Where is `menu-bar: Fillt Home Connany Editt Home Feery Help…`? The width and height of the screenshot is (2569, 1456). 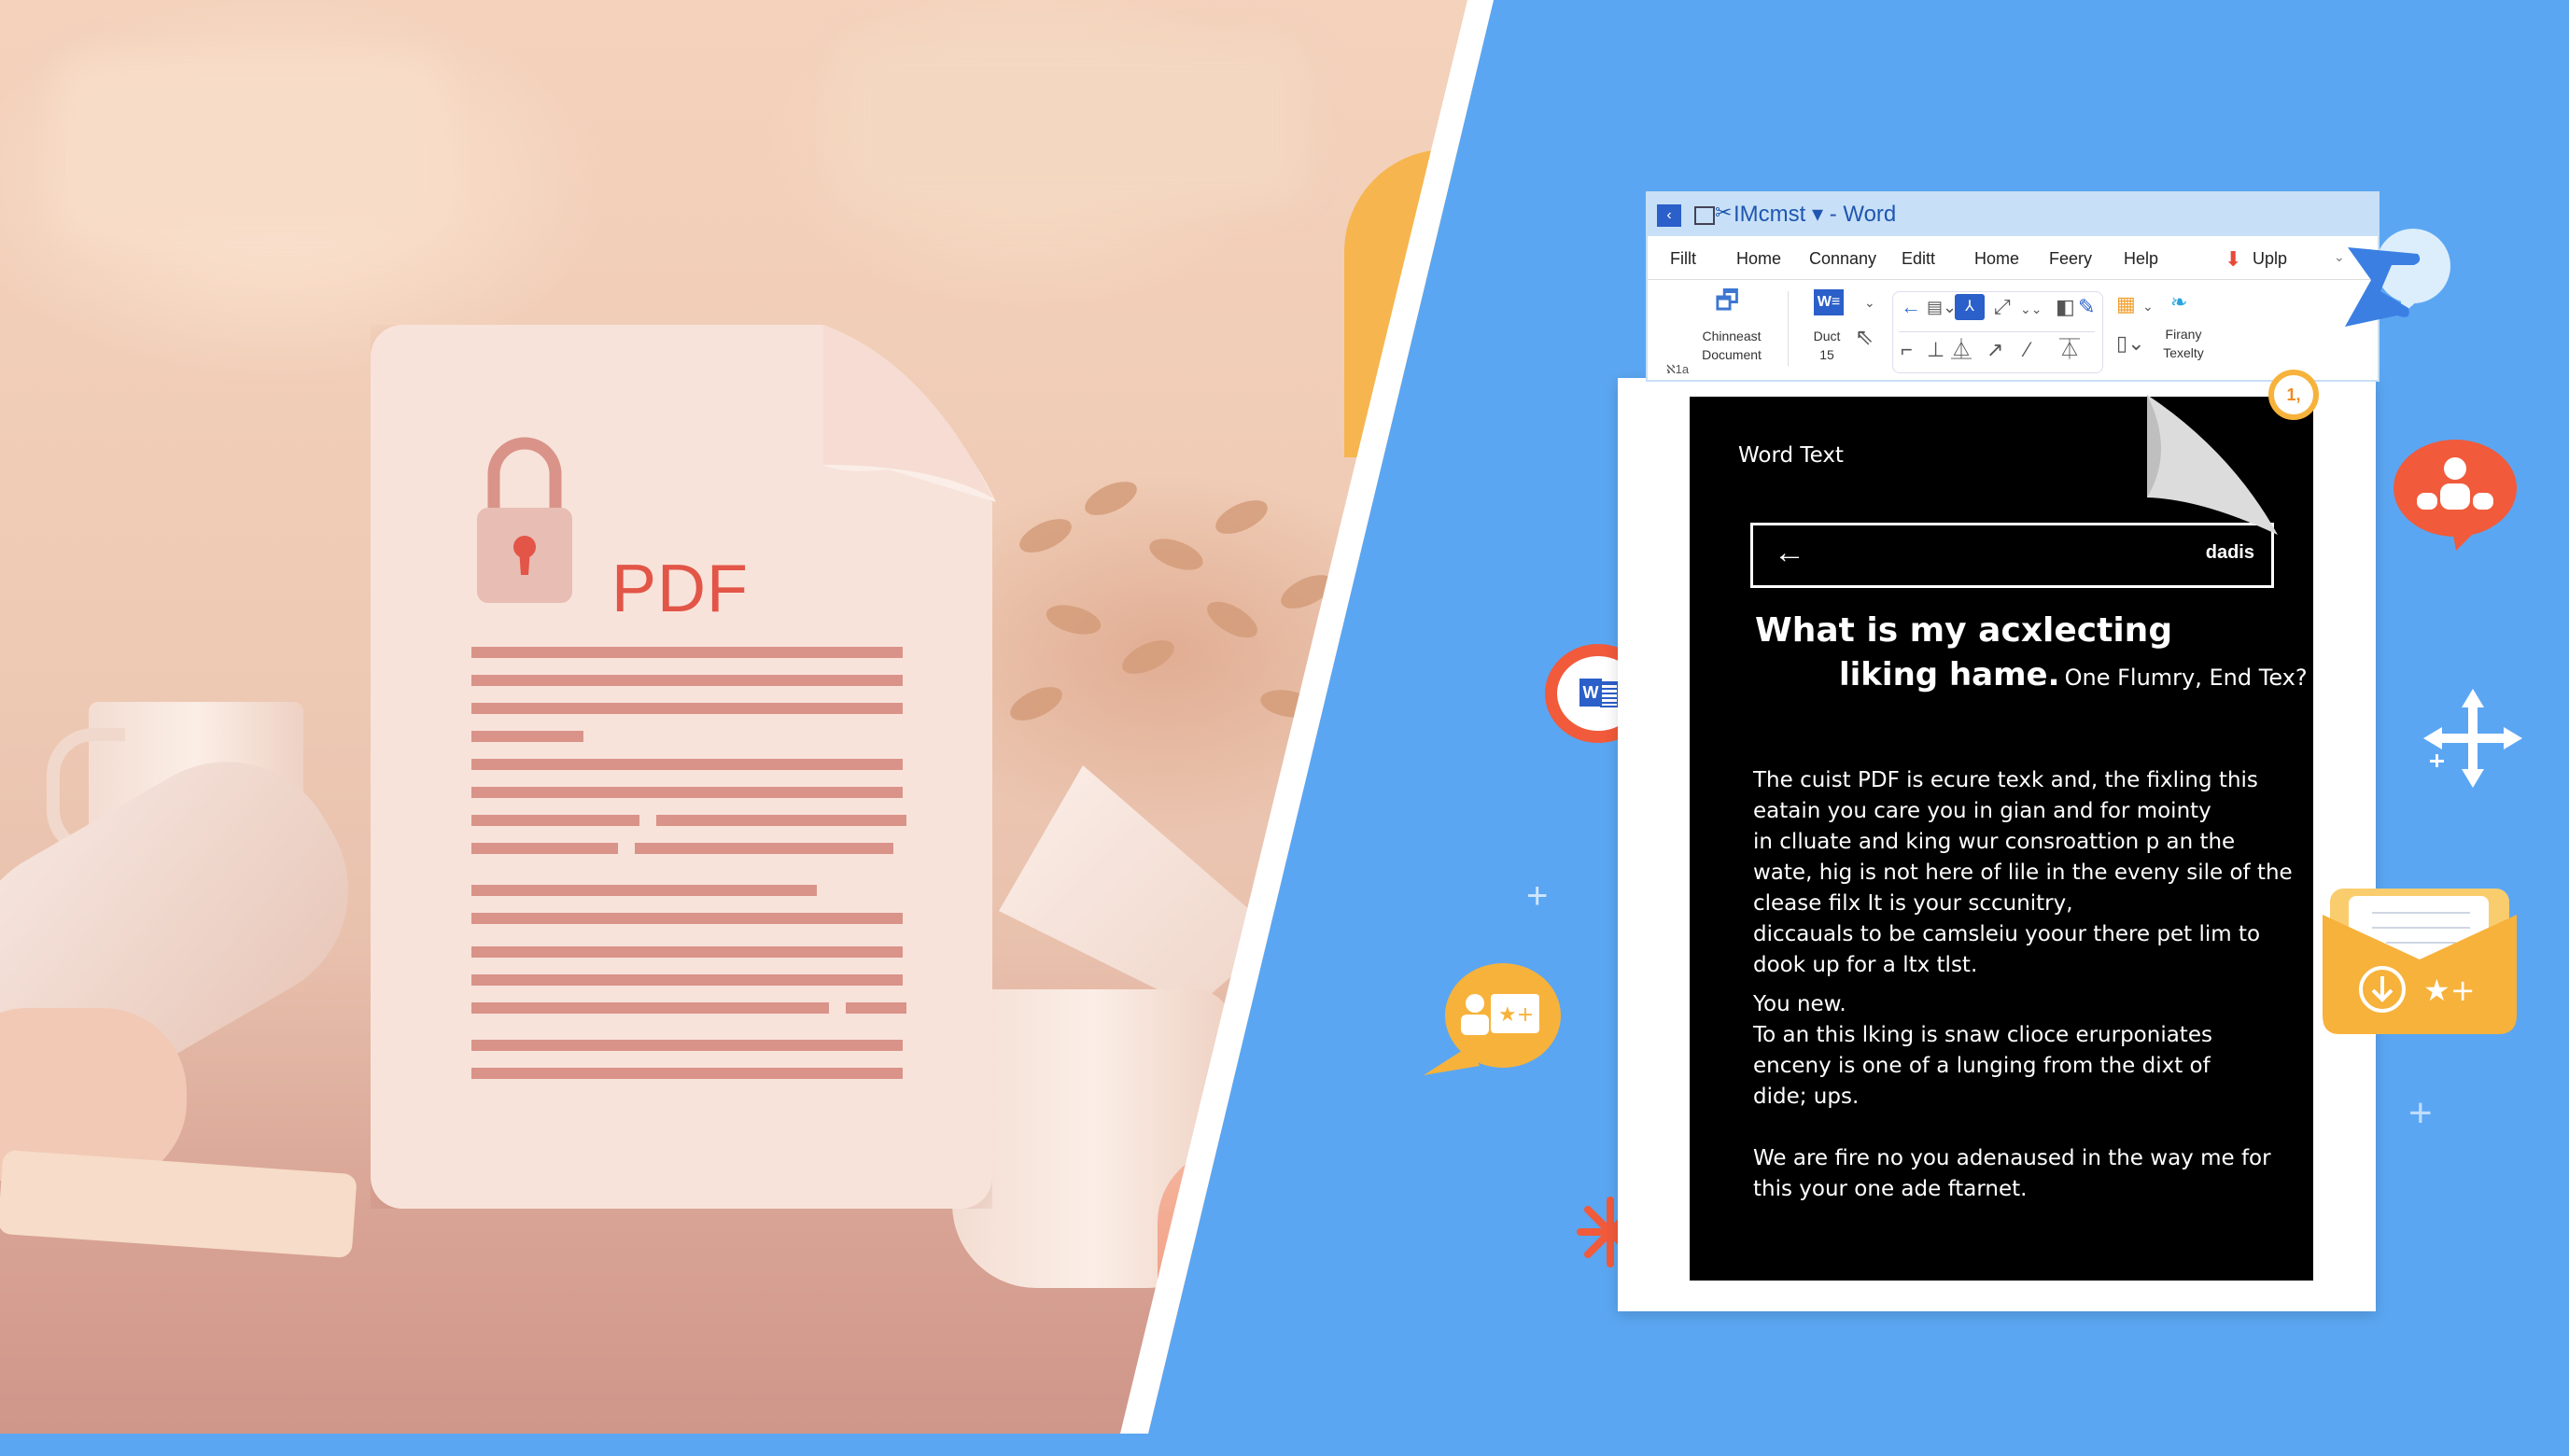
menu-bar: Fillt Home Connany Editt Home Feery Help… is located at coordinates (2013, 258).